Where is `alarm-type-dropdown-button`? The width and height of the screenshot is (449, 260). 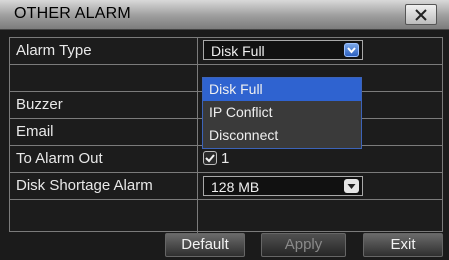 alarm-type-dropdown-button is located at coordinates (351, 50).